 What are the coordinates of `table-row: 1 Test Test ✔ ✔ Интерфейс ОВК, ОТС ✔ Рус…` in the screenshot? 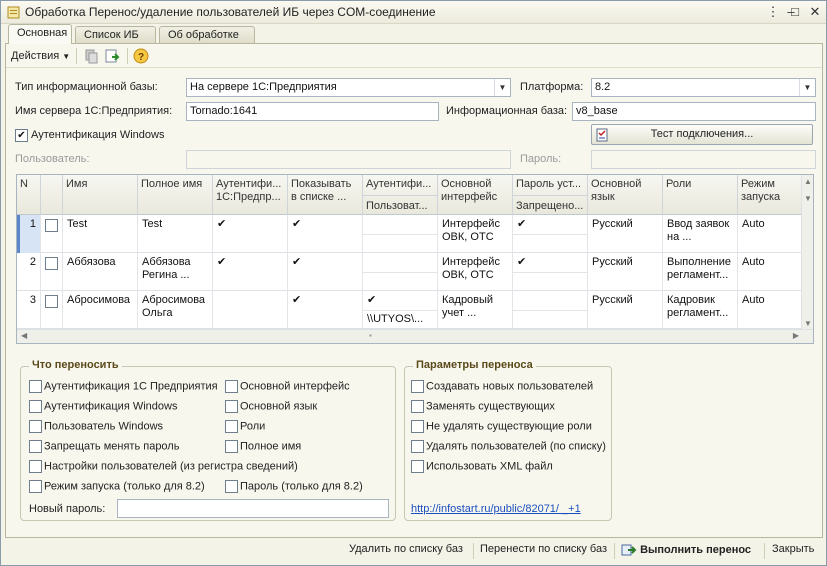 It's located at (409, 234).